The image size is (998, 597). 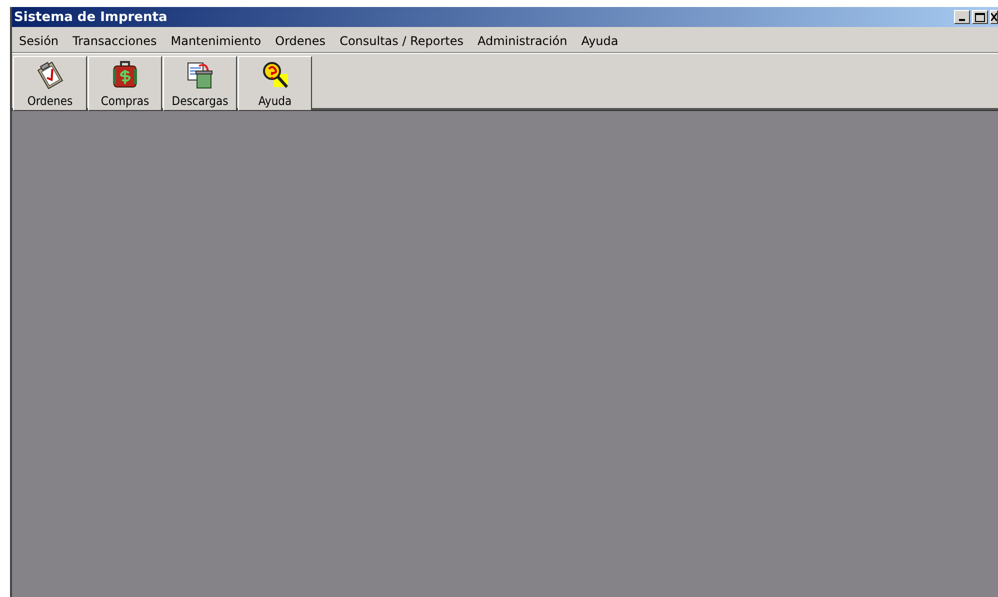 I want to click on toolbar-button: Descargas, so click(x=200, y=83).